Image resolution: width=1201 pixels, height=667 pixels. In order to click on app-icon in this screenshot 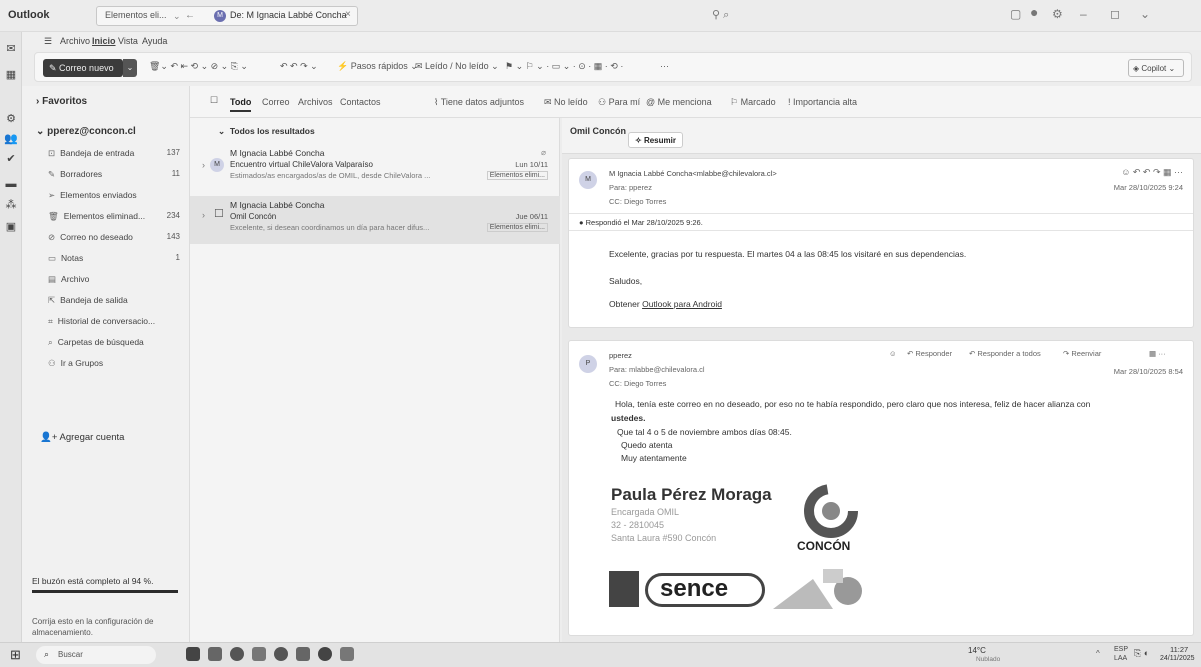, I will do `click(325, 654)`.